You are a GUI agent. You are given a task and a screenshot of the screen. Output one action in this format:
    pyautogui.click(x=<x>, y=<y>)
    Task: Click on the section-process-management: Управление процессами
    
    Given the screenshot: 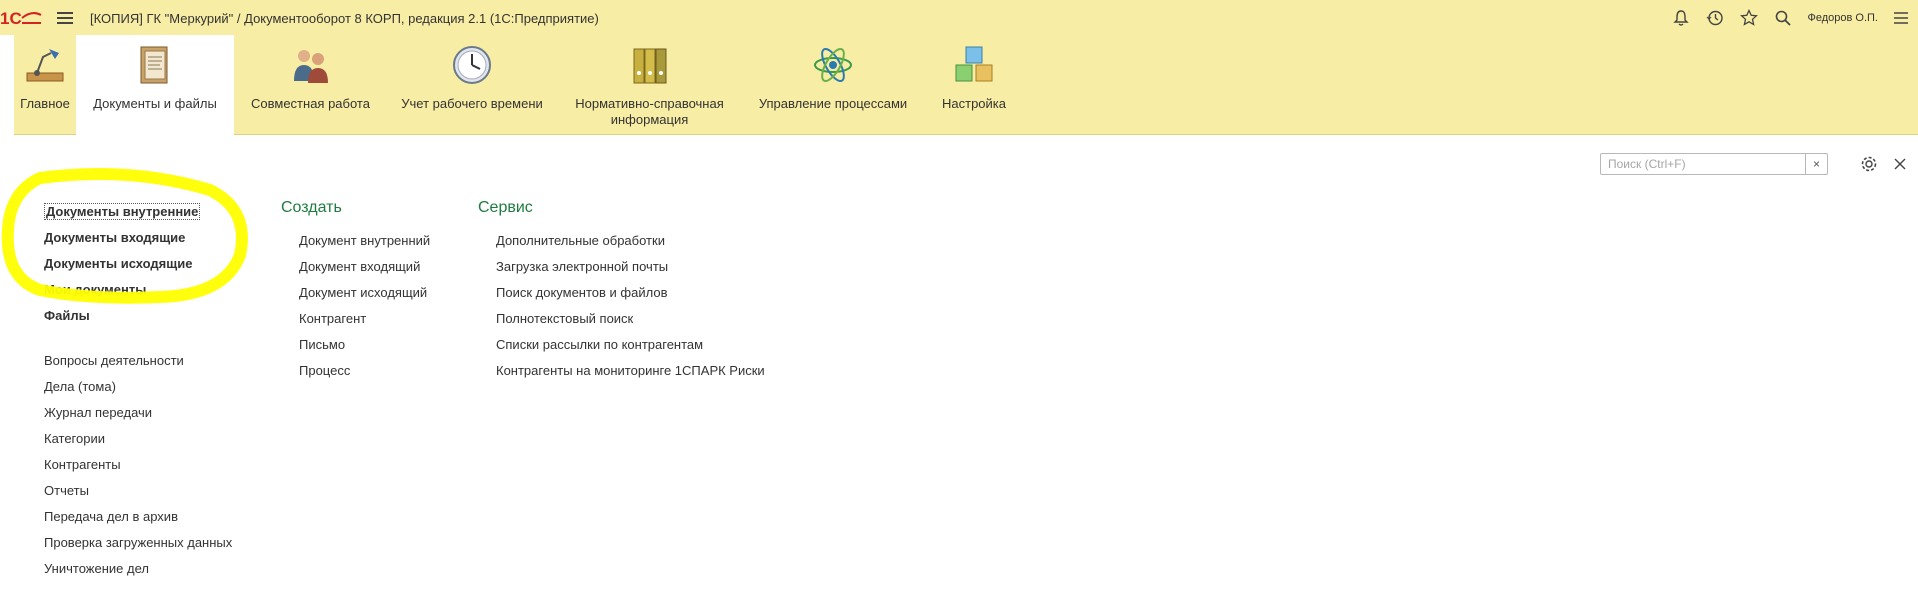 What is the action you would take?
    pyautogui.click(x=833, y=85)
    